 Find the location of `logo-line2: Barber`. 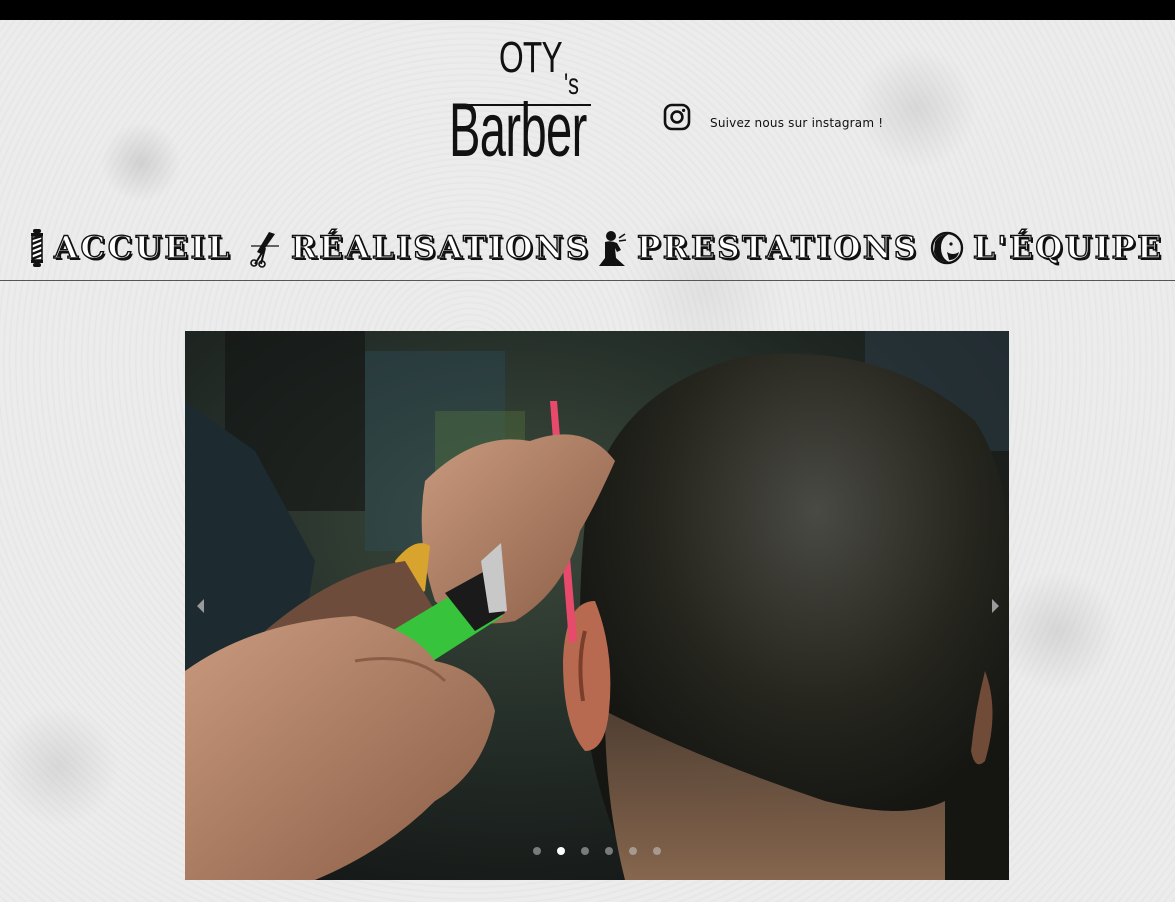

logo-line2: Barber is located at coordinates (518, 130).